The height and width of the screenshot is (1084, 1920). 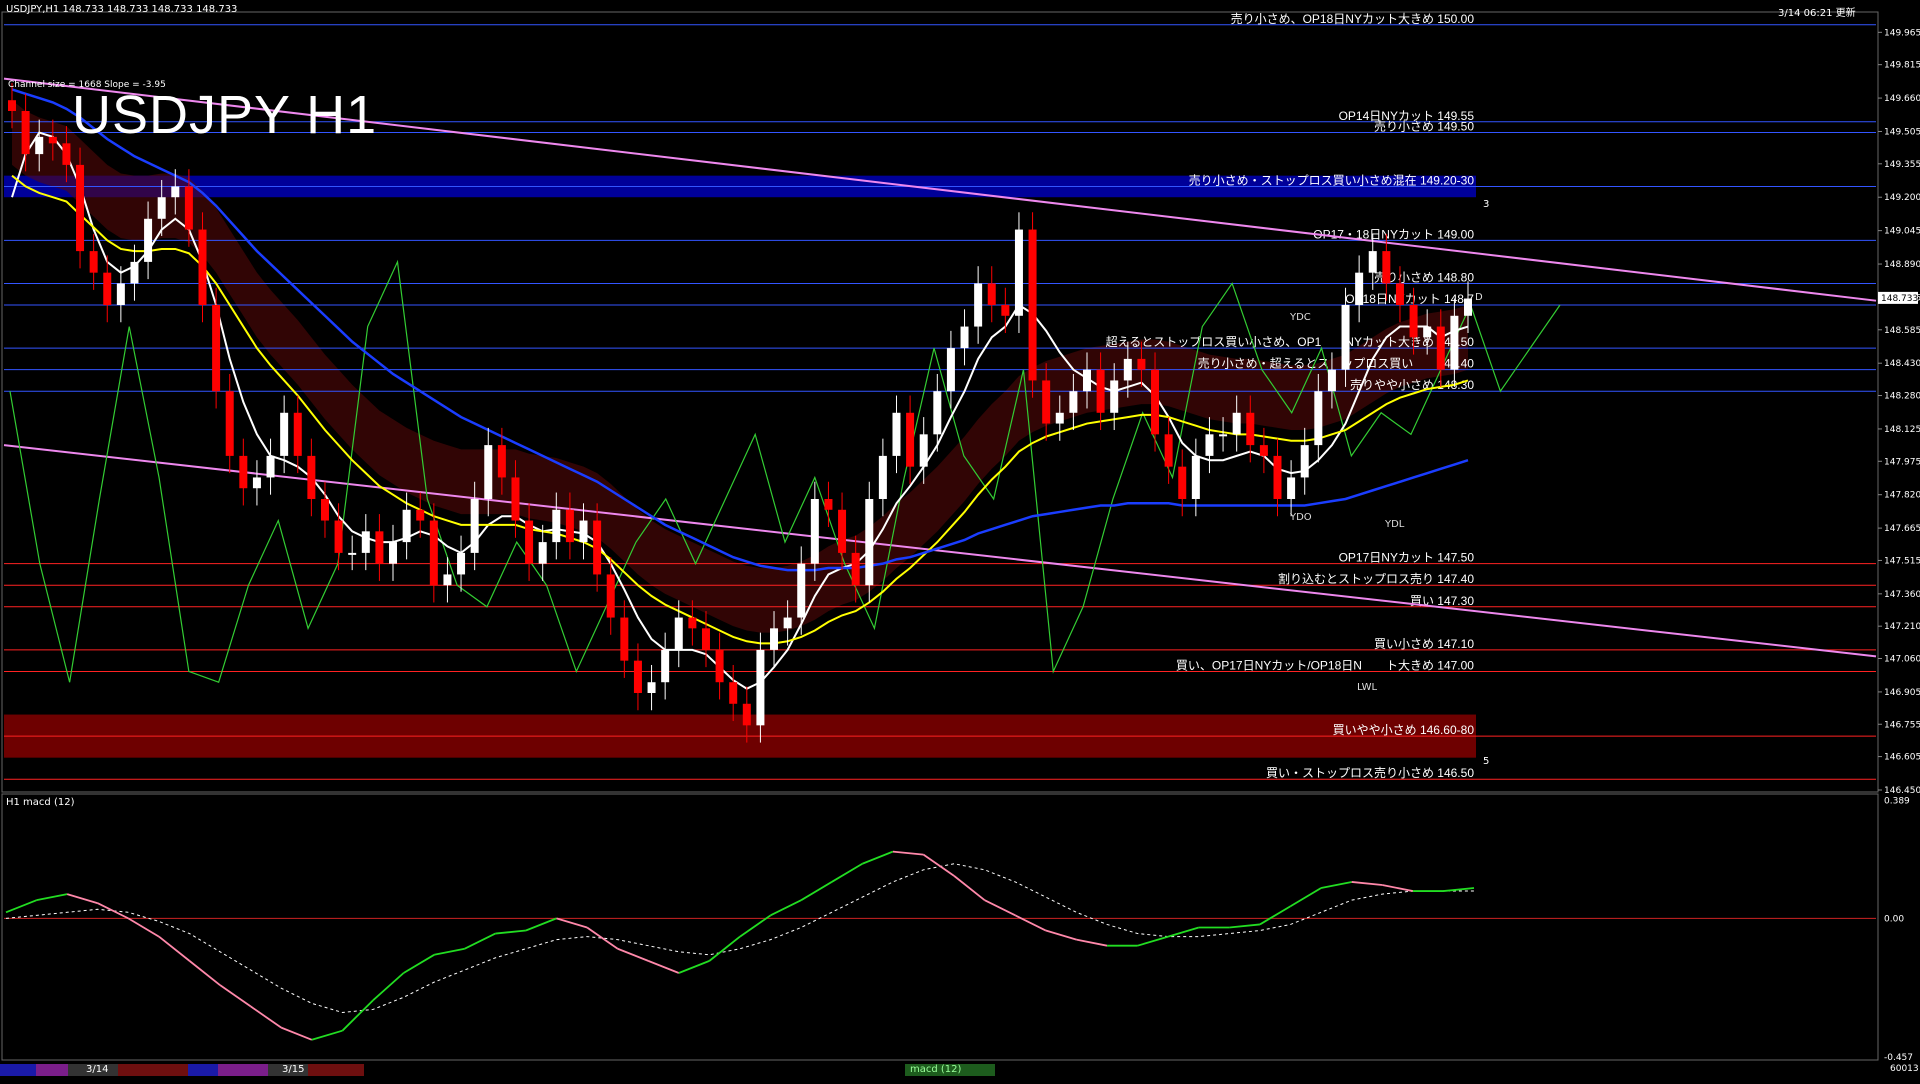 What do you see at coordinates (1902, 758) in the screenshot?
I see `y-tick-label-22: 146.605` at bounding box center [1902, 758].